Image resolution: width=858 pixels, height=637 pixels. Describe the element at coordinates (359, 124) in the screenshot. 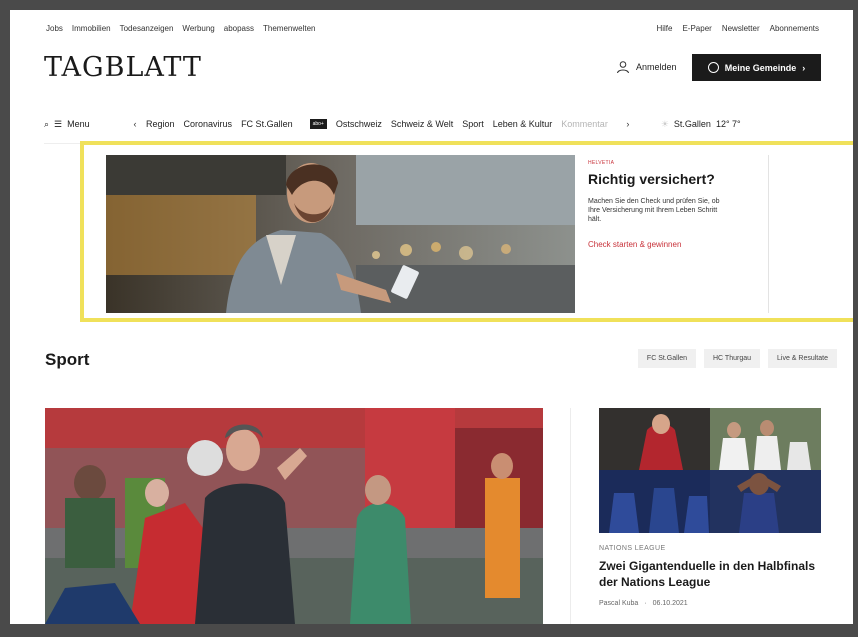

I see `nav-item-ostschweiz: Ostschweiz` at that location.